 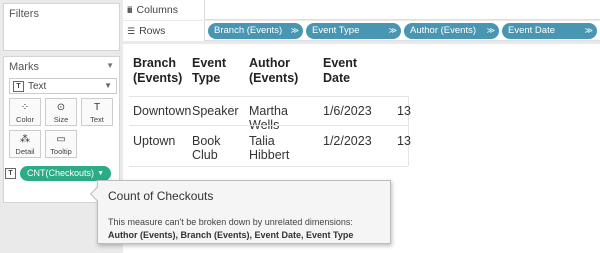 What do you see at coordinates (347, 141) in the screenshot?
I see `cell-date: 1/2/2023` at bounding box center [347, 141].